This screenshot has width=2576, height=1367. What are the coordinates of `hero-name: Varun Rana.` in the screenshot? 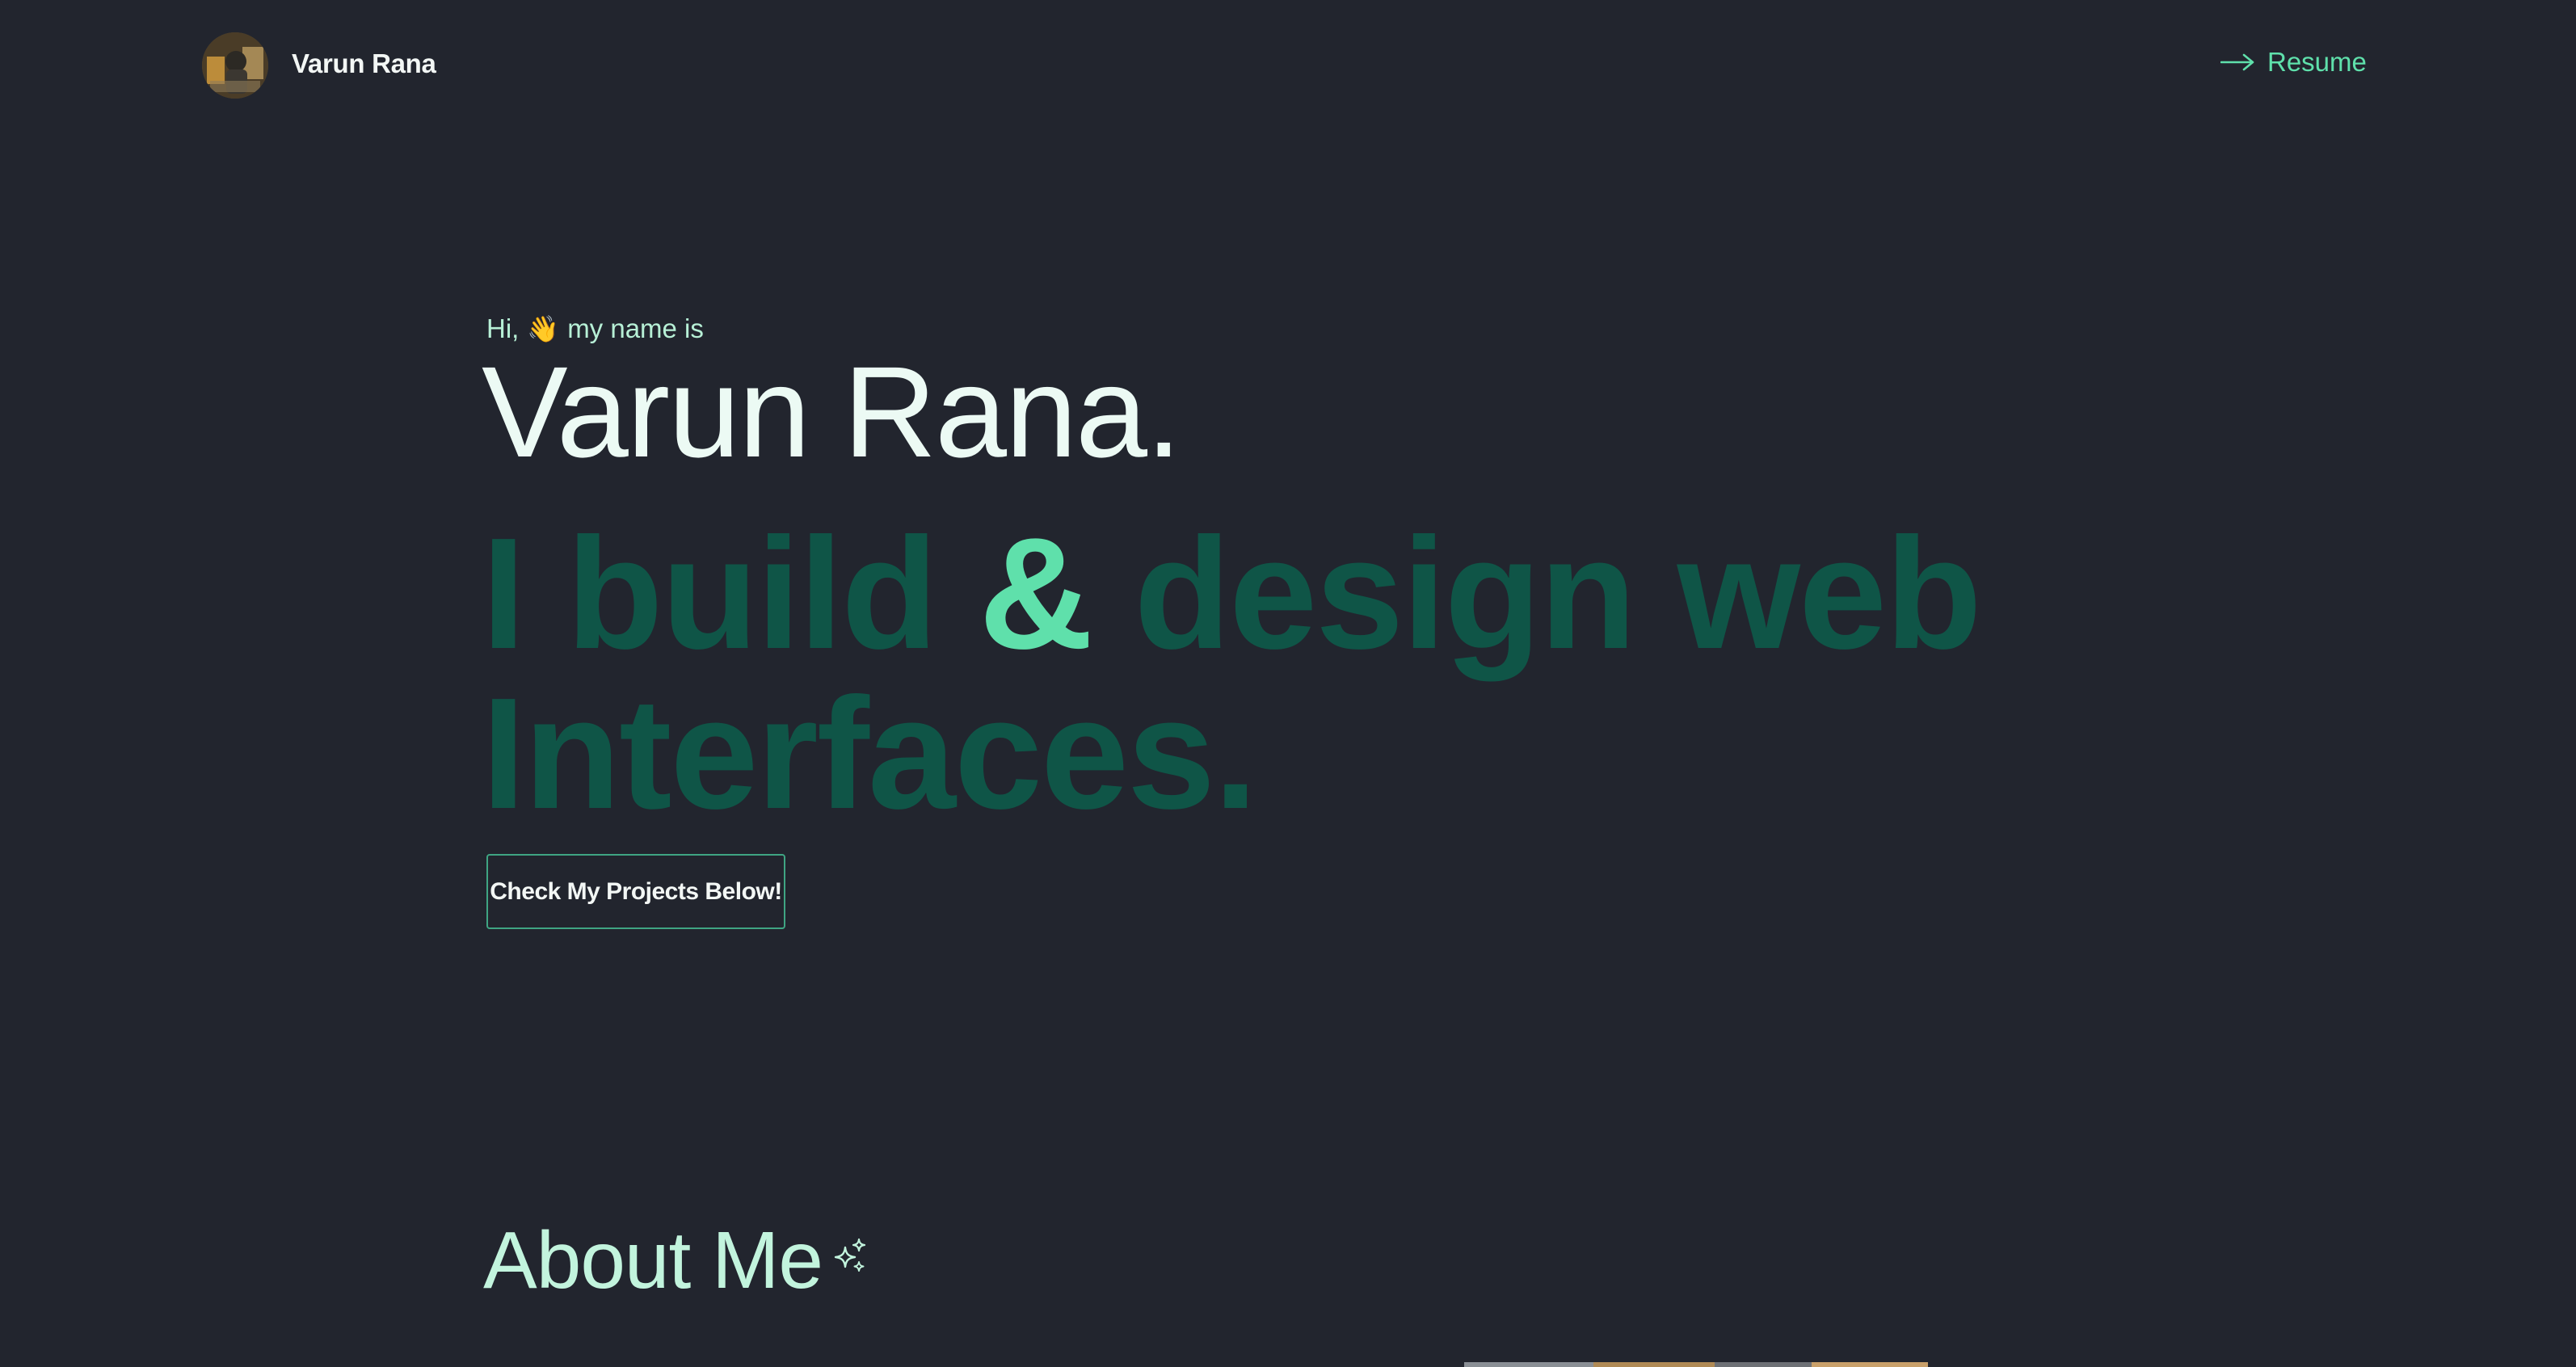 It's located at (831, 411).